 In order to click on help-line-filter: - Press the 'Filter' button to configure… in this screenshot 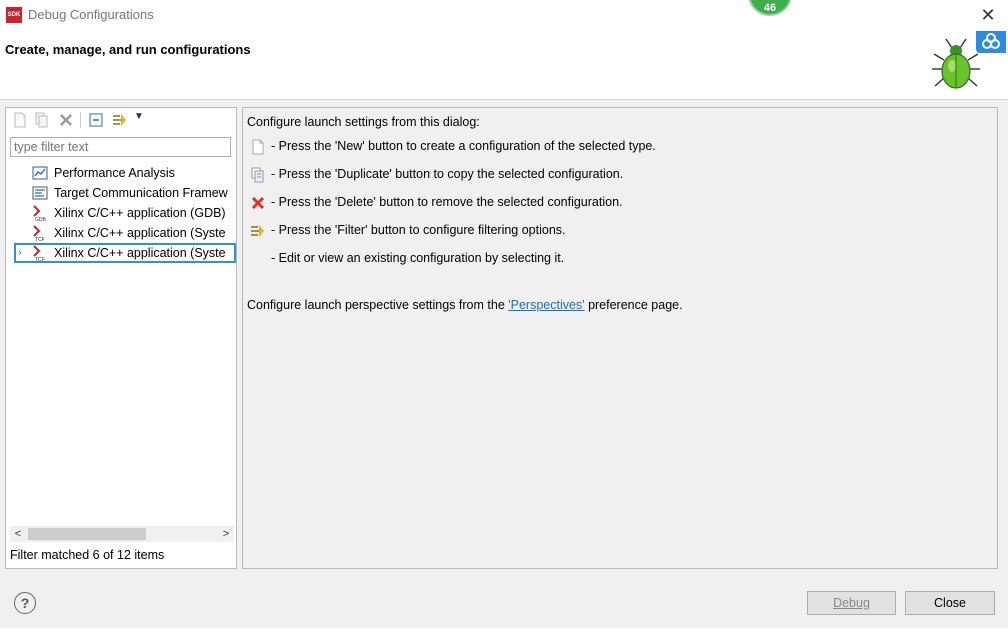, I will do `click(418, 230)`.